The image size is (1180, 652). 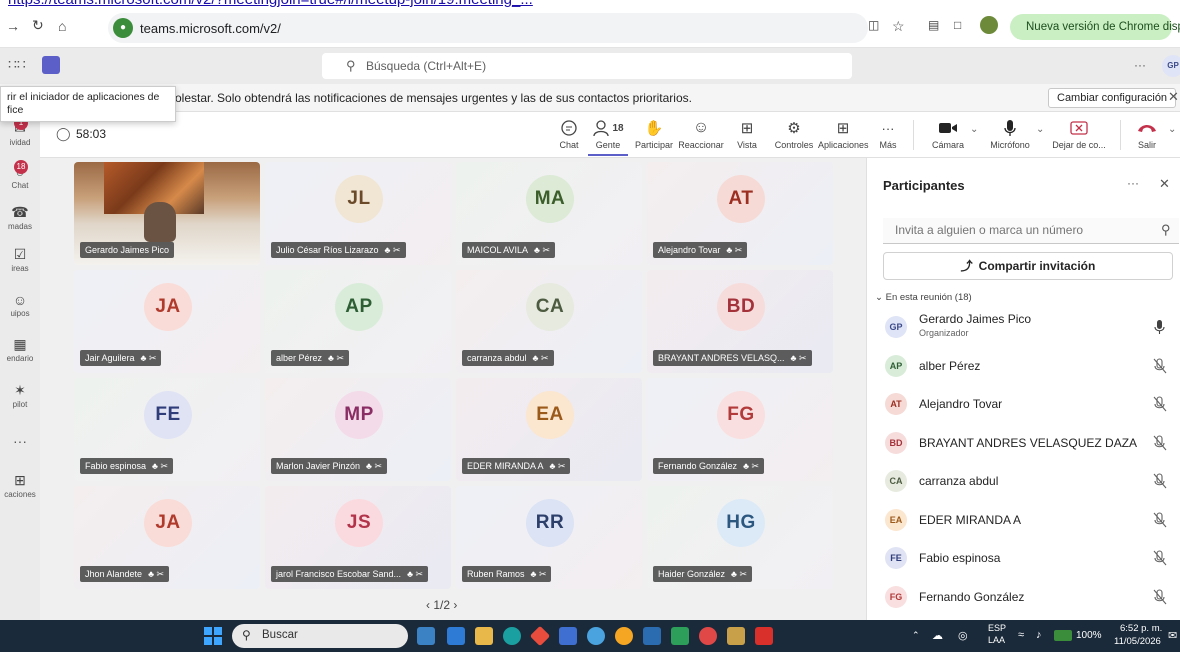 What do you see at coordinates (1171, 66) in the screenshot?
I see `user-avatar: GP` at bounding box center [1171, 66].